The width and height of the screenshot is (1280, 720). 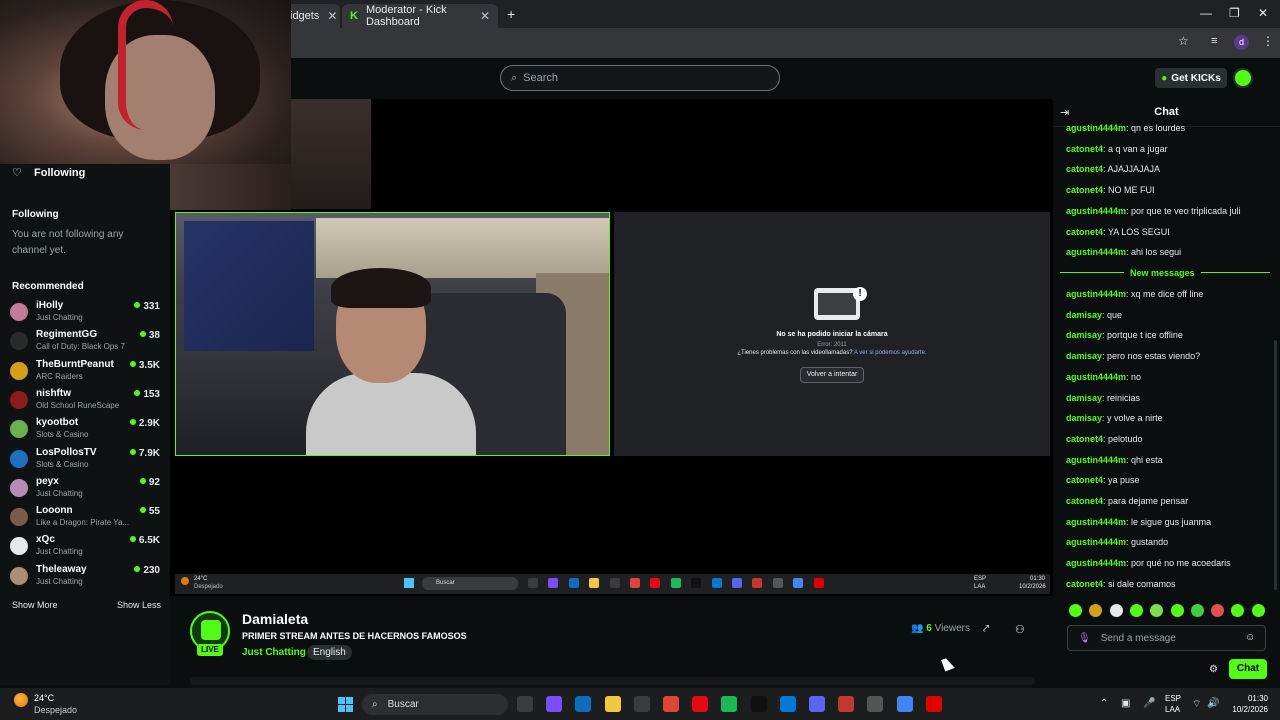 I want to click on windows-start-button, so click(x=345, y=704).